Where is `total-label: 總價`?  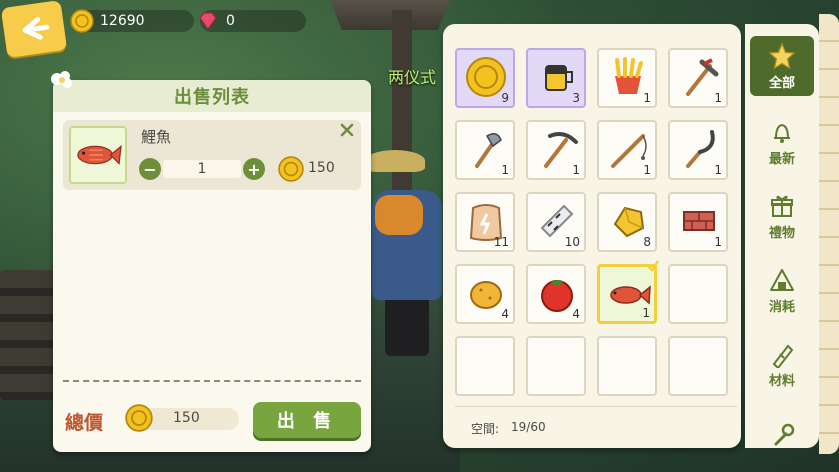
total-label: 總價 is located at coordinates (84, 423).